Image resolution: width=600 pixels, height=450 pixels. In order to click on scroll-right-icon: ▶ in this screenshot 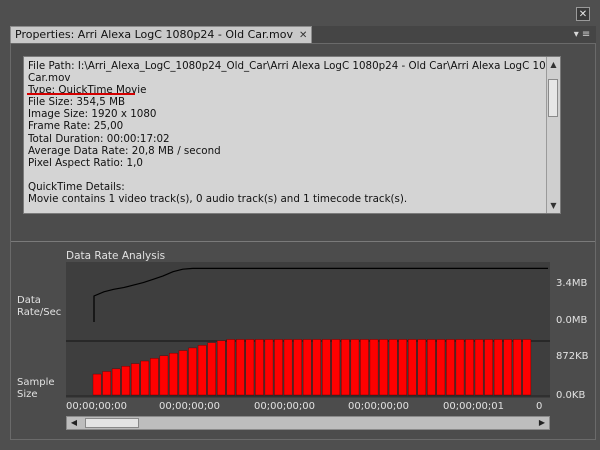, I will do `click(542, 423)`.